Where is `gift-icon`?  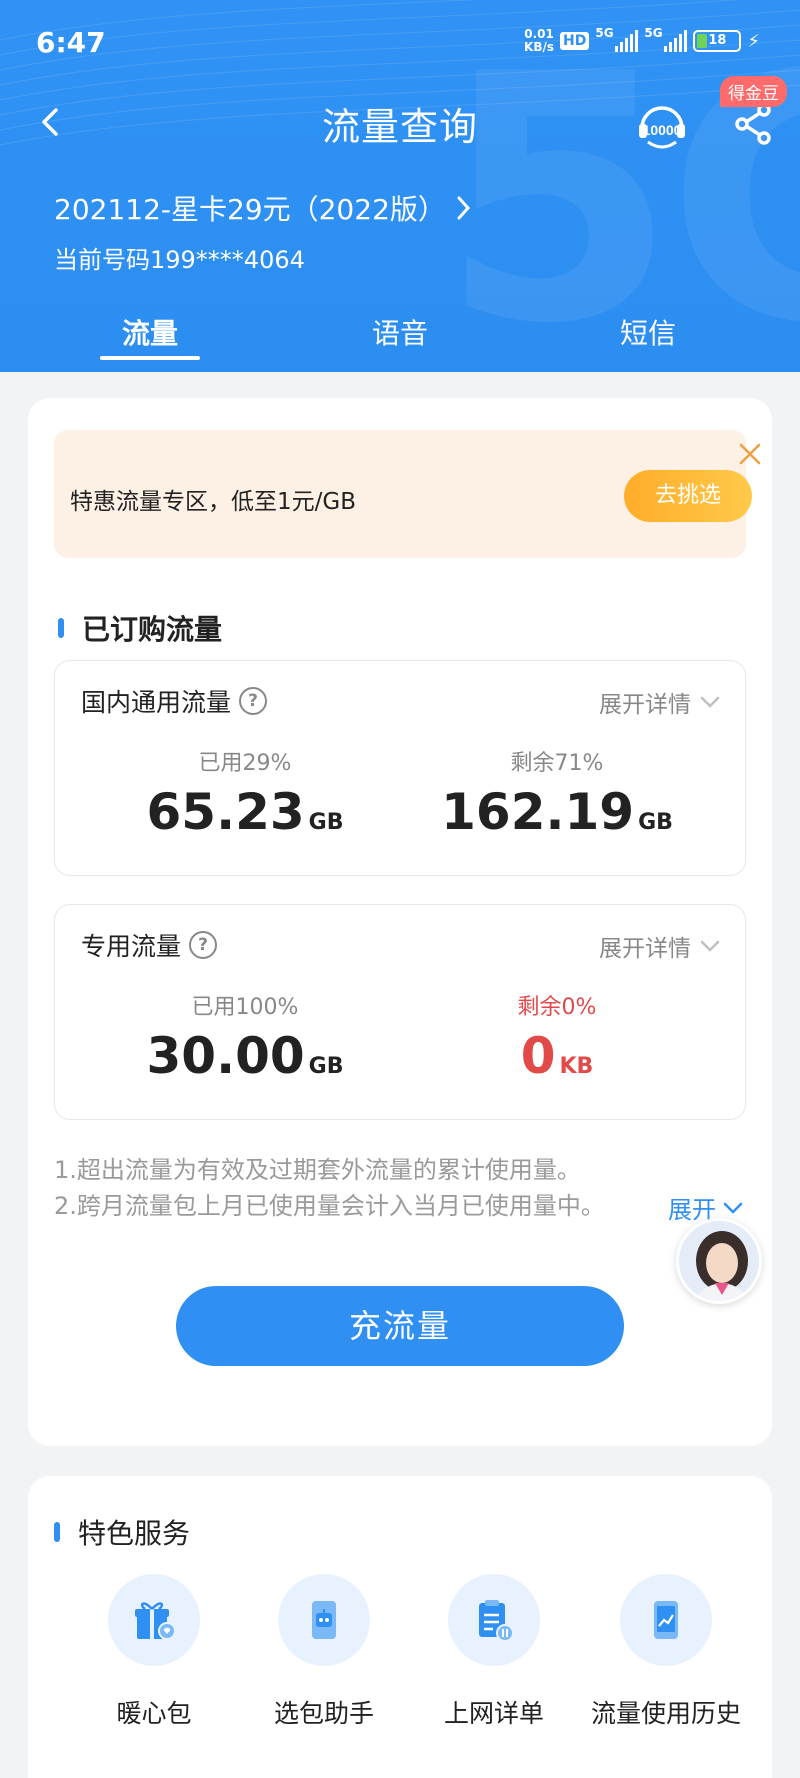
gift-icon is located at coordinates (154, 1620).